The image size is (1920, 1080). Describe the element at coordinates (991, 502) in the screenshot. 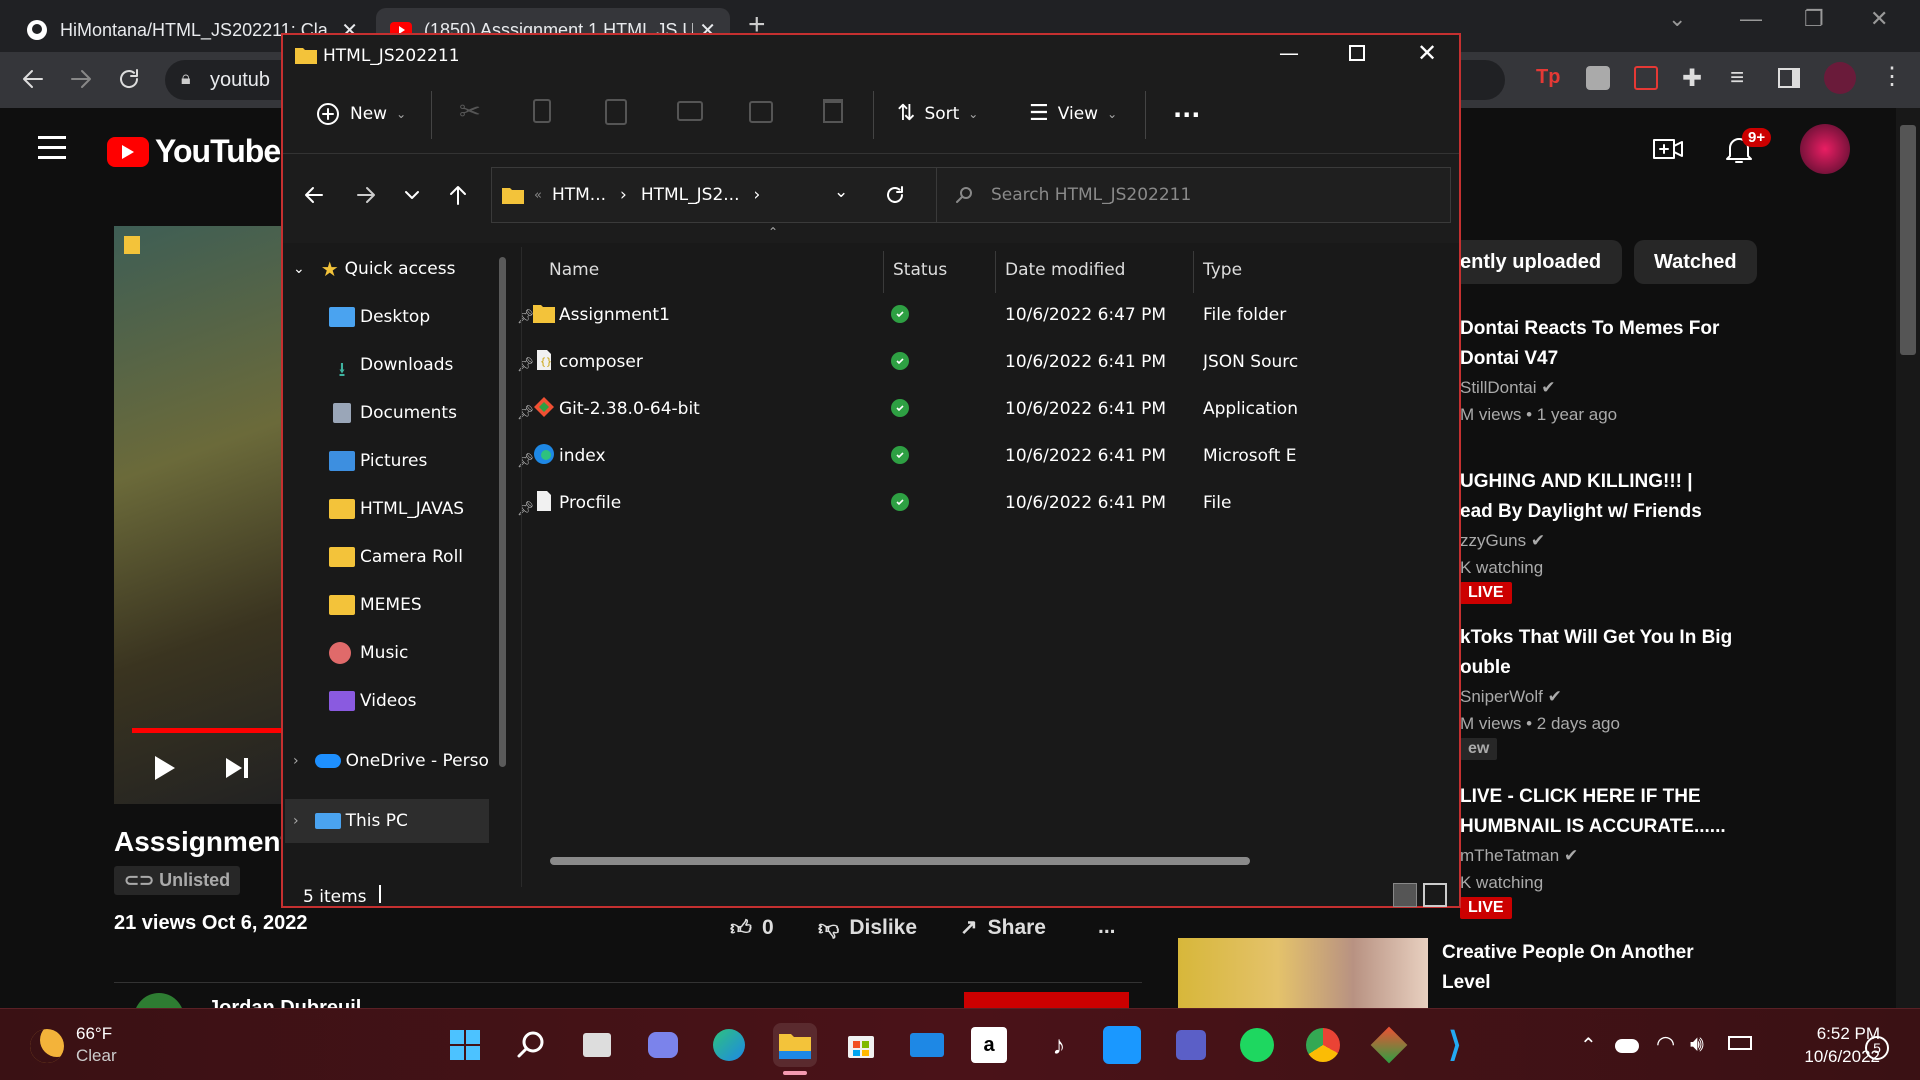

I see `file-row: Procfile 10/6/2022 6:41 PM File` at that location.